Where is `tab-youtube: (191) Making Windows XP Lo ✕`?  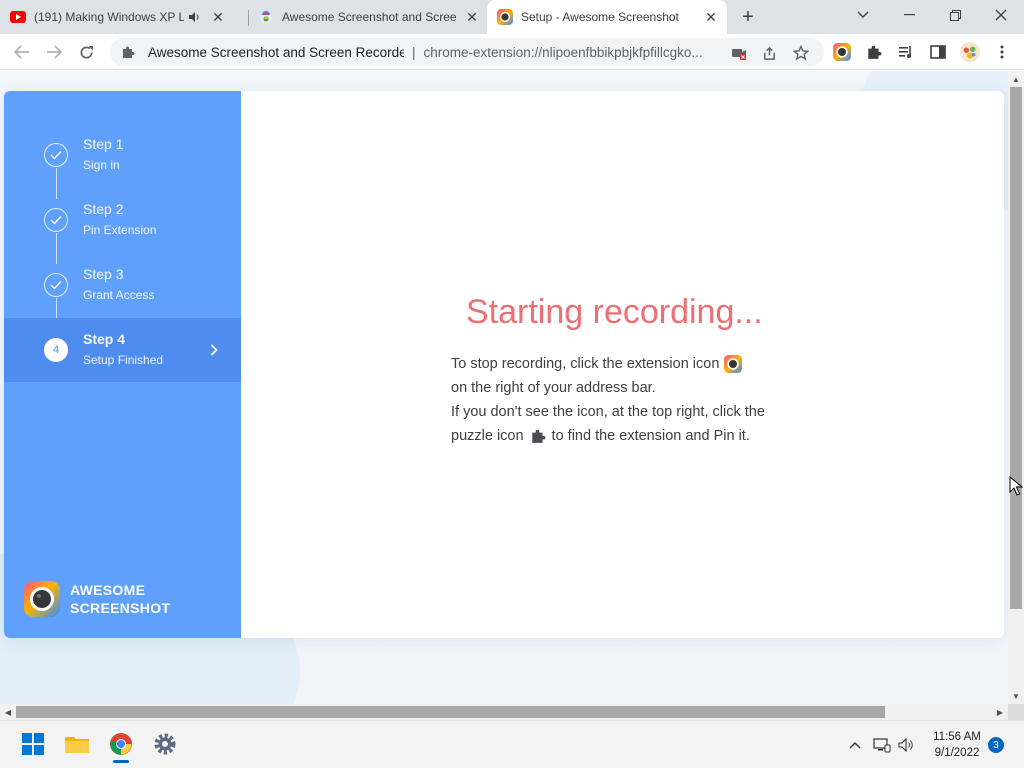 tab-youtube: (191) Making Windows XP Lo ✕ is located at coordinates (128, 17).